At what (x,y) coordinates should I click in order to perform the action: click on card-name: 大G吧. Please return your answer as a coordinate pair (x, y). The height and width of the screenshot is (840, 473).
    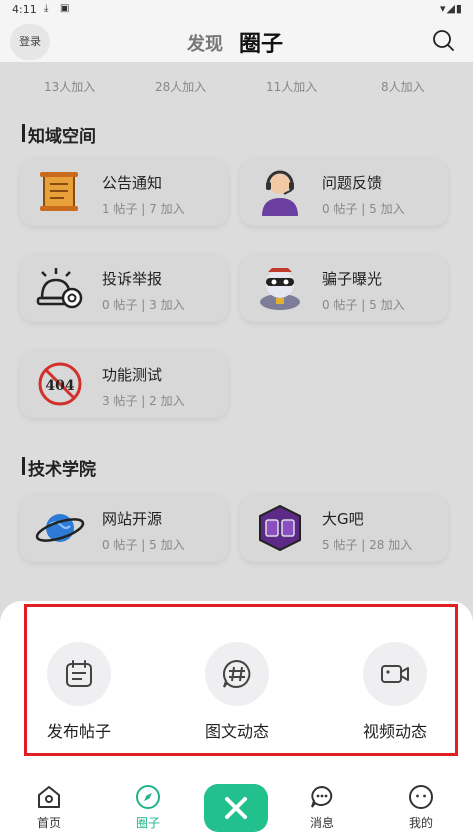
    Looking at the image, I should click on (343, 519).